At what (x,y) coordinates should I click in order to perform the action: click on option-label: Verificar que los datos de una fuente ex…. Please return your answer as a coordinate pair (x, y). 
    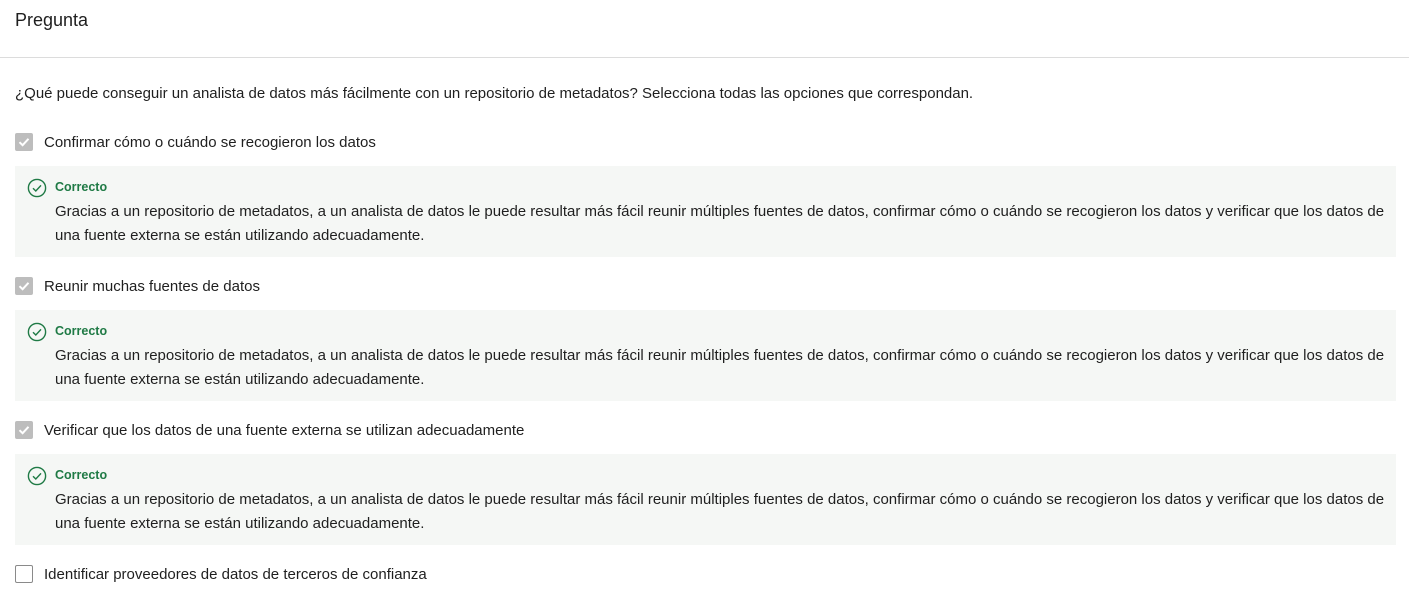
    Looking at the image, I should click on (284, 430).